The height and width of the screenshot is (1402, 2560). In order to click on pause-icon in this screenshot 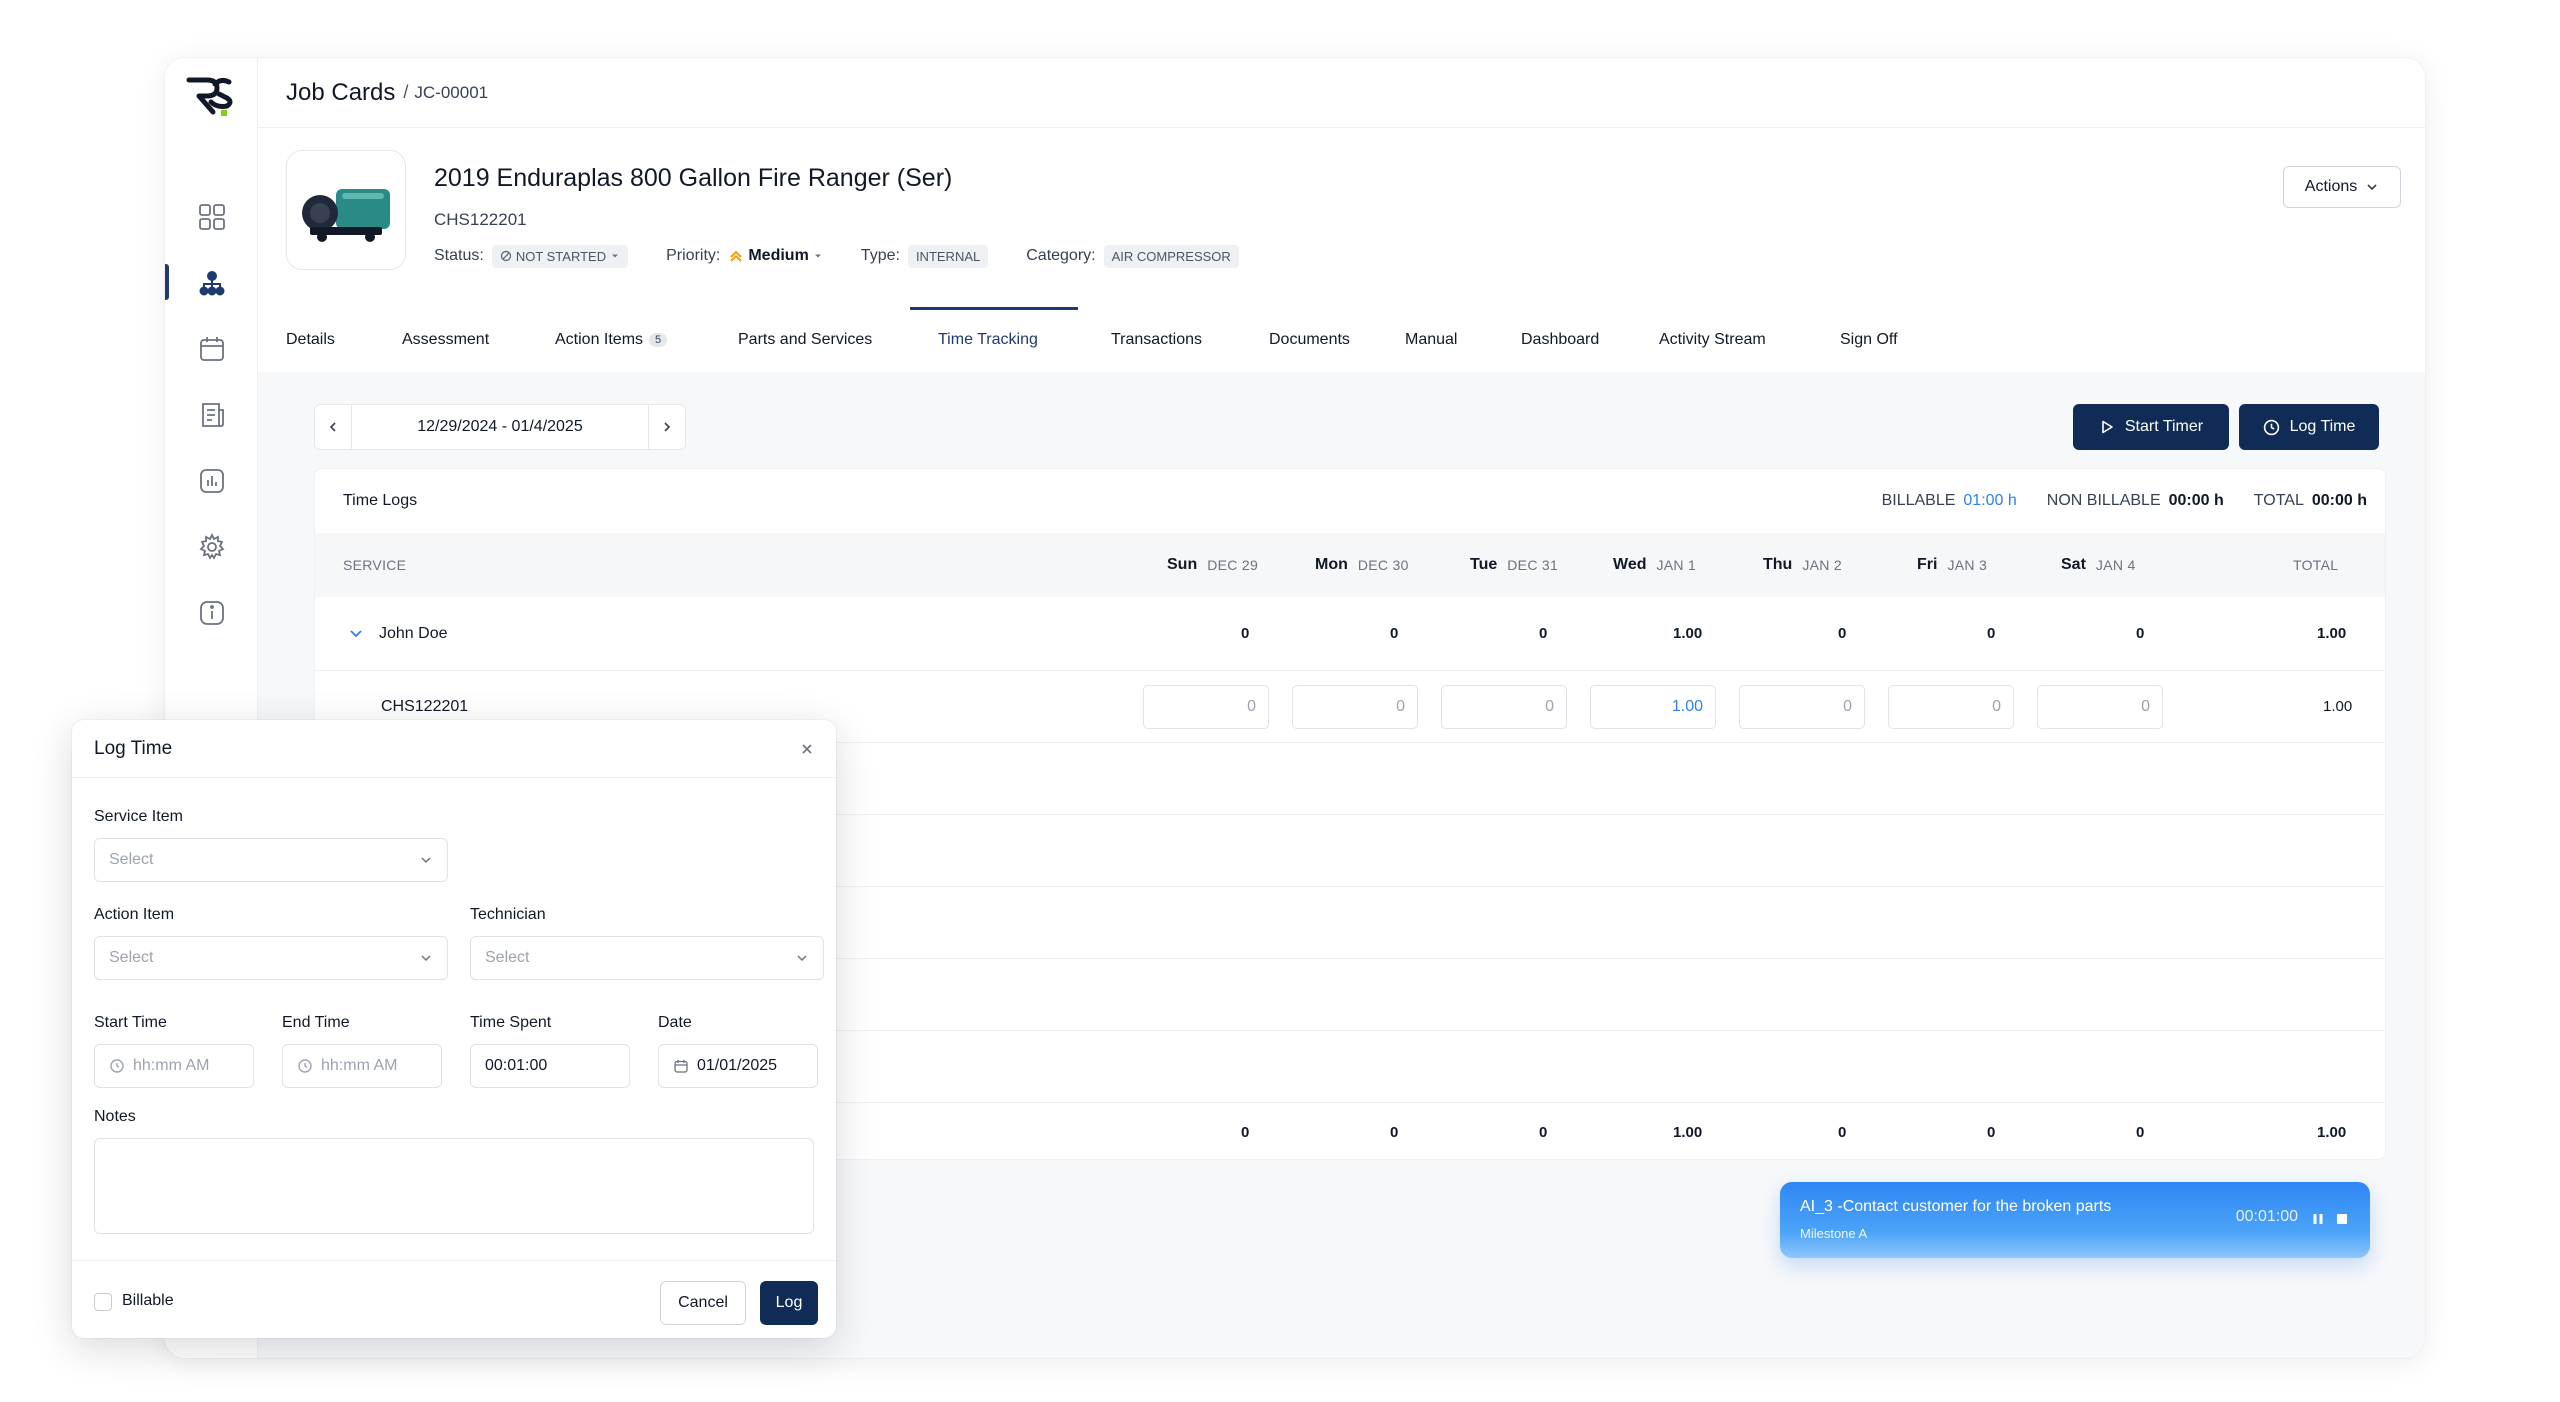, I will do `click(2318, 1219)`.